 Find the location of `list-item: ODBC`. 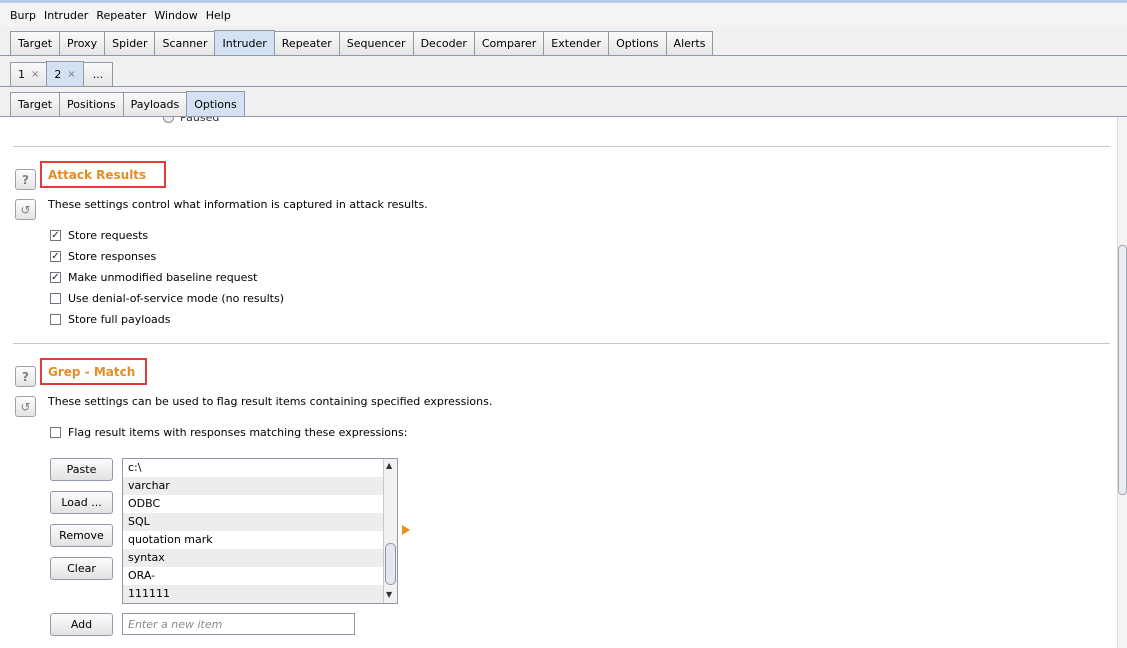

list-item: ODBC is located at coordinates (253, 504).